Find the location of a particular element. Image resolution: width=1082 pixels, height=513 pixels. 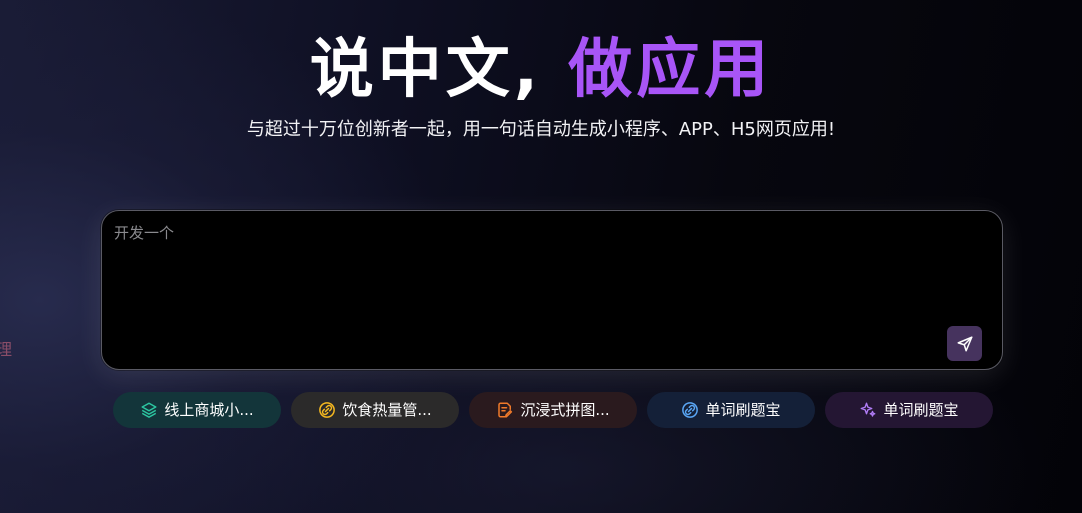

send-icon is located at coordinates (964, 343).